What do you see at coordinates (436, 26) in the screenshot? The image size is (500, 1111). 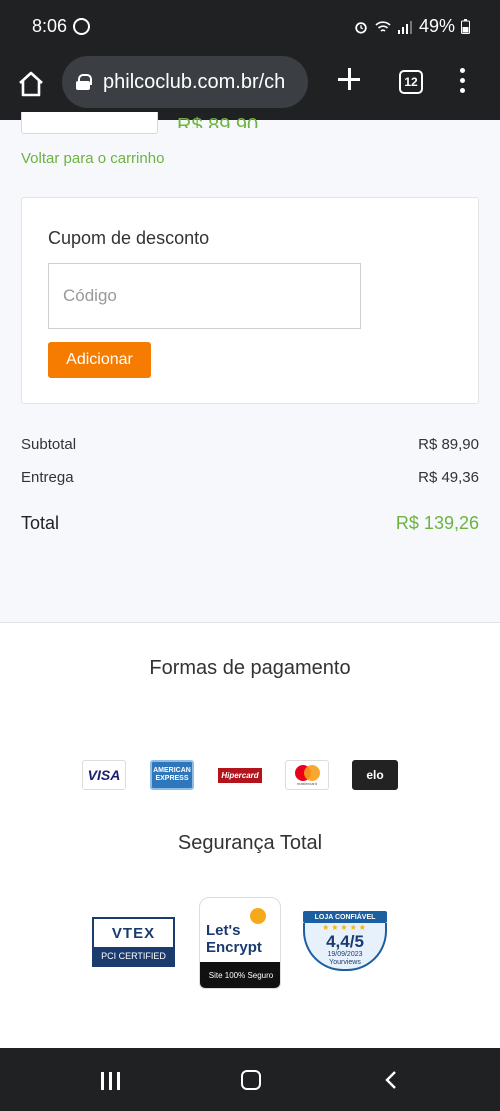 I see `battery-percent: 49%` at bounding box center [436, 26].